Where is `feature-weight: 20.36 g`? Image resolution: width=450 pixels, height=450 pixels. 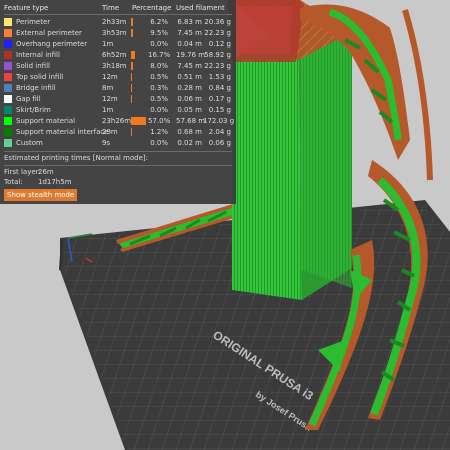 feature-weight: 20.36 g is located at coordinates (217, 22).